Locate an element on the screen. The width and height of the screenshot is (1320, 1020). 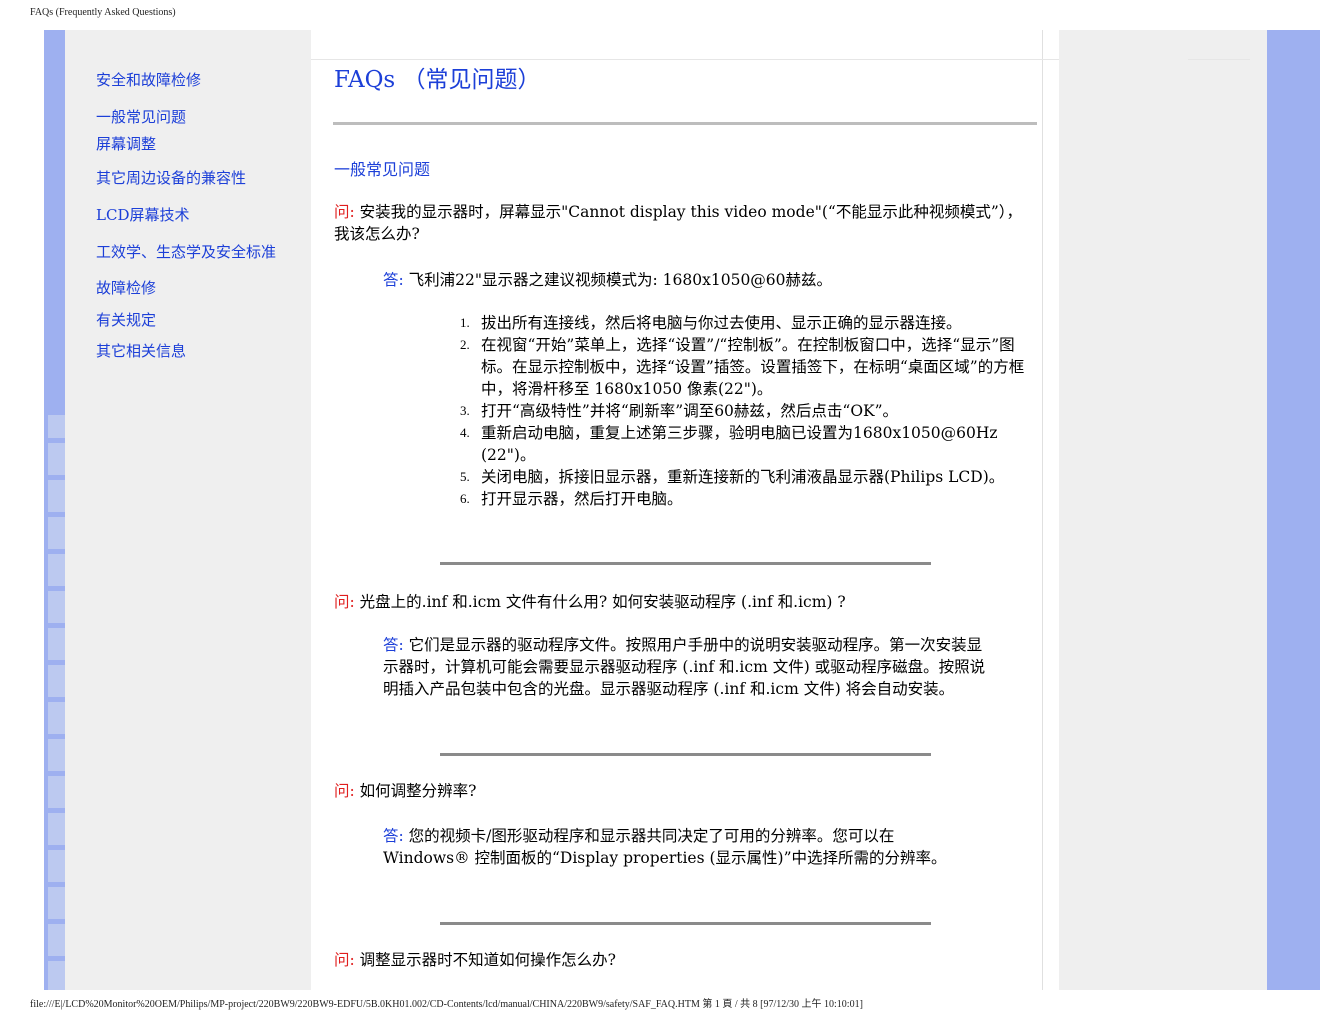
top-rule-right is located at coordinates (1219, 59).